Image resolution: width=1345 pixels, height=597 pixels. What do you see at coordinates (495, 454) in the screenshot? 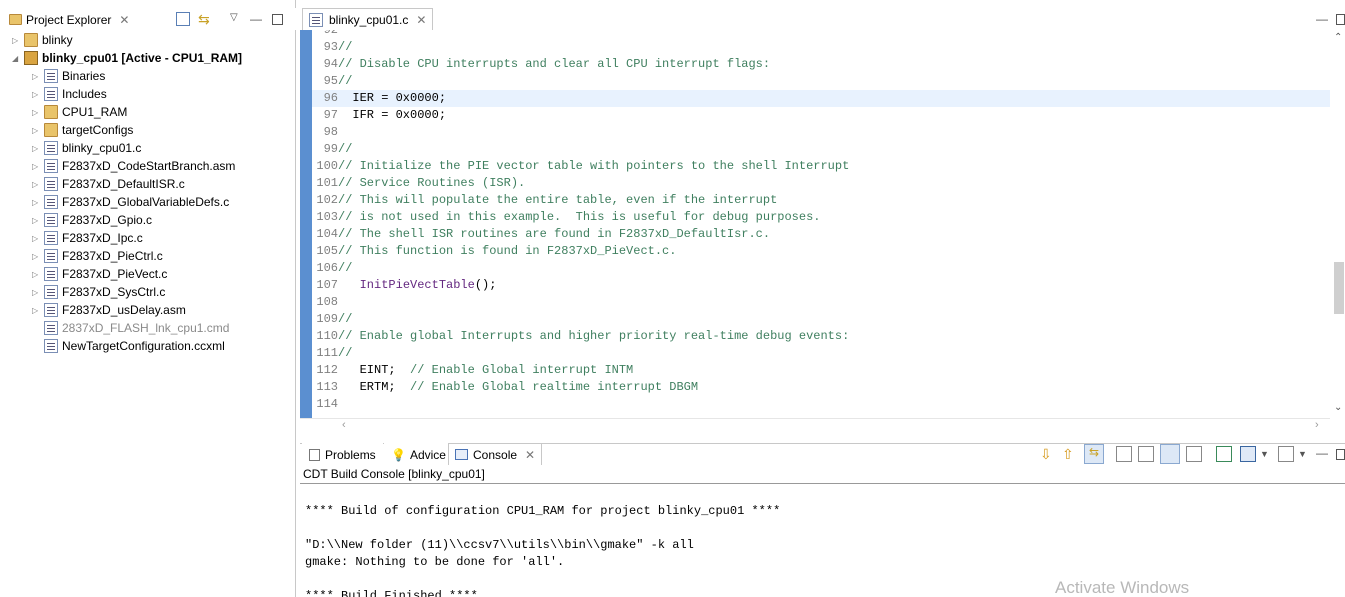
I see `tab-console: Console ✕` at bounding box center [495, 454].